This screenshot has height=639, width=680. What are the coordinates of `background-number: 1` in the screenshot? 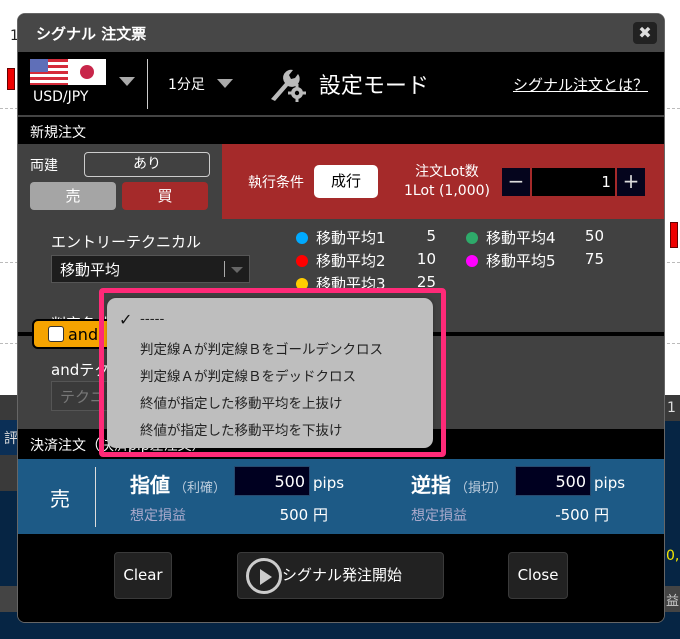 It's located at (672, 408).